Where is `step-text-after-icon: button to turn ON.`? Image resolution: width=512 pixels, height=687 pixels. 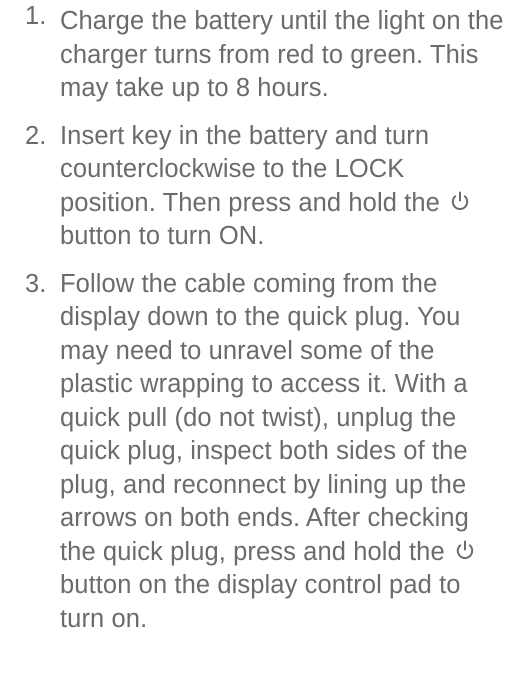
step-text-after-icon: button to turn ON. is located at coordinates (162, 236).